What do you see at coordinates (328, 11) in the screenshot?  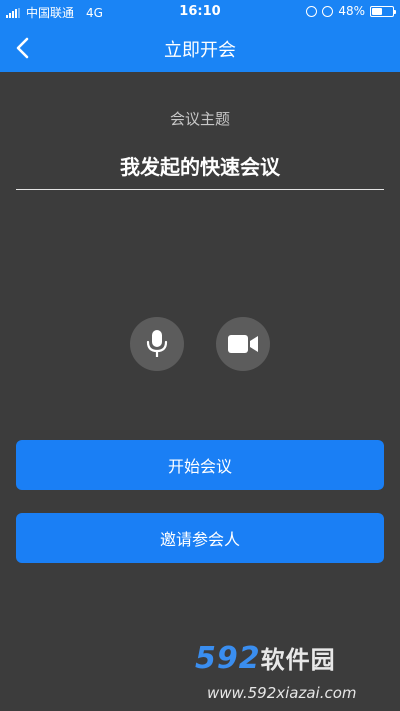 I see `alarm-icon` at bounding box center [328, 11].